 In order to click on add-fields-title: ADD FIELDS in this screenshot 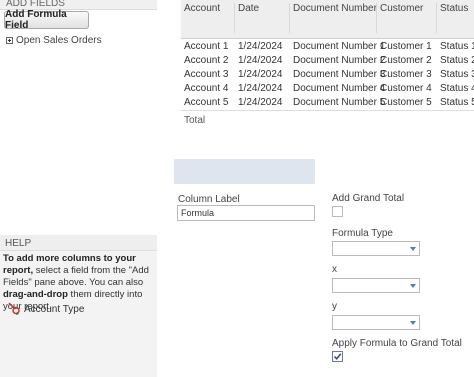, I will do `click(35, 4)`.